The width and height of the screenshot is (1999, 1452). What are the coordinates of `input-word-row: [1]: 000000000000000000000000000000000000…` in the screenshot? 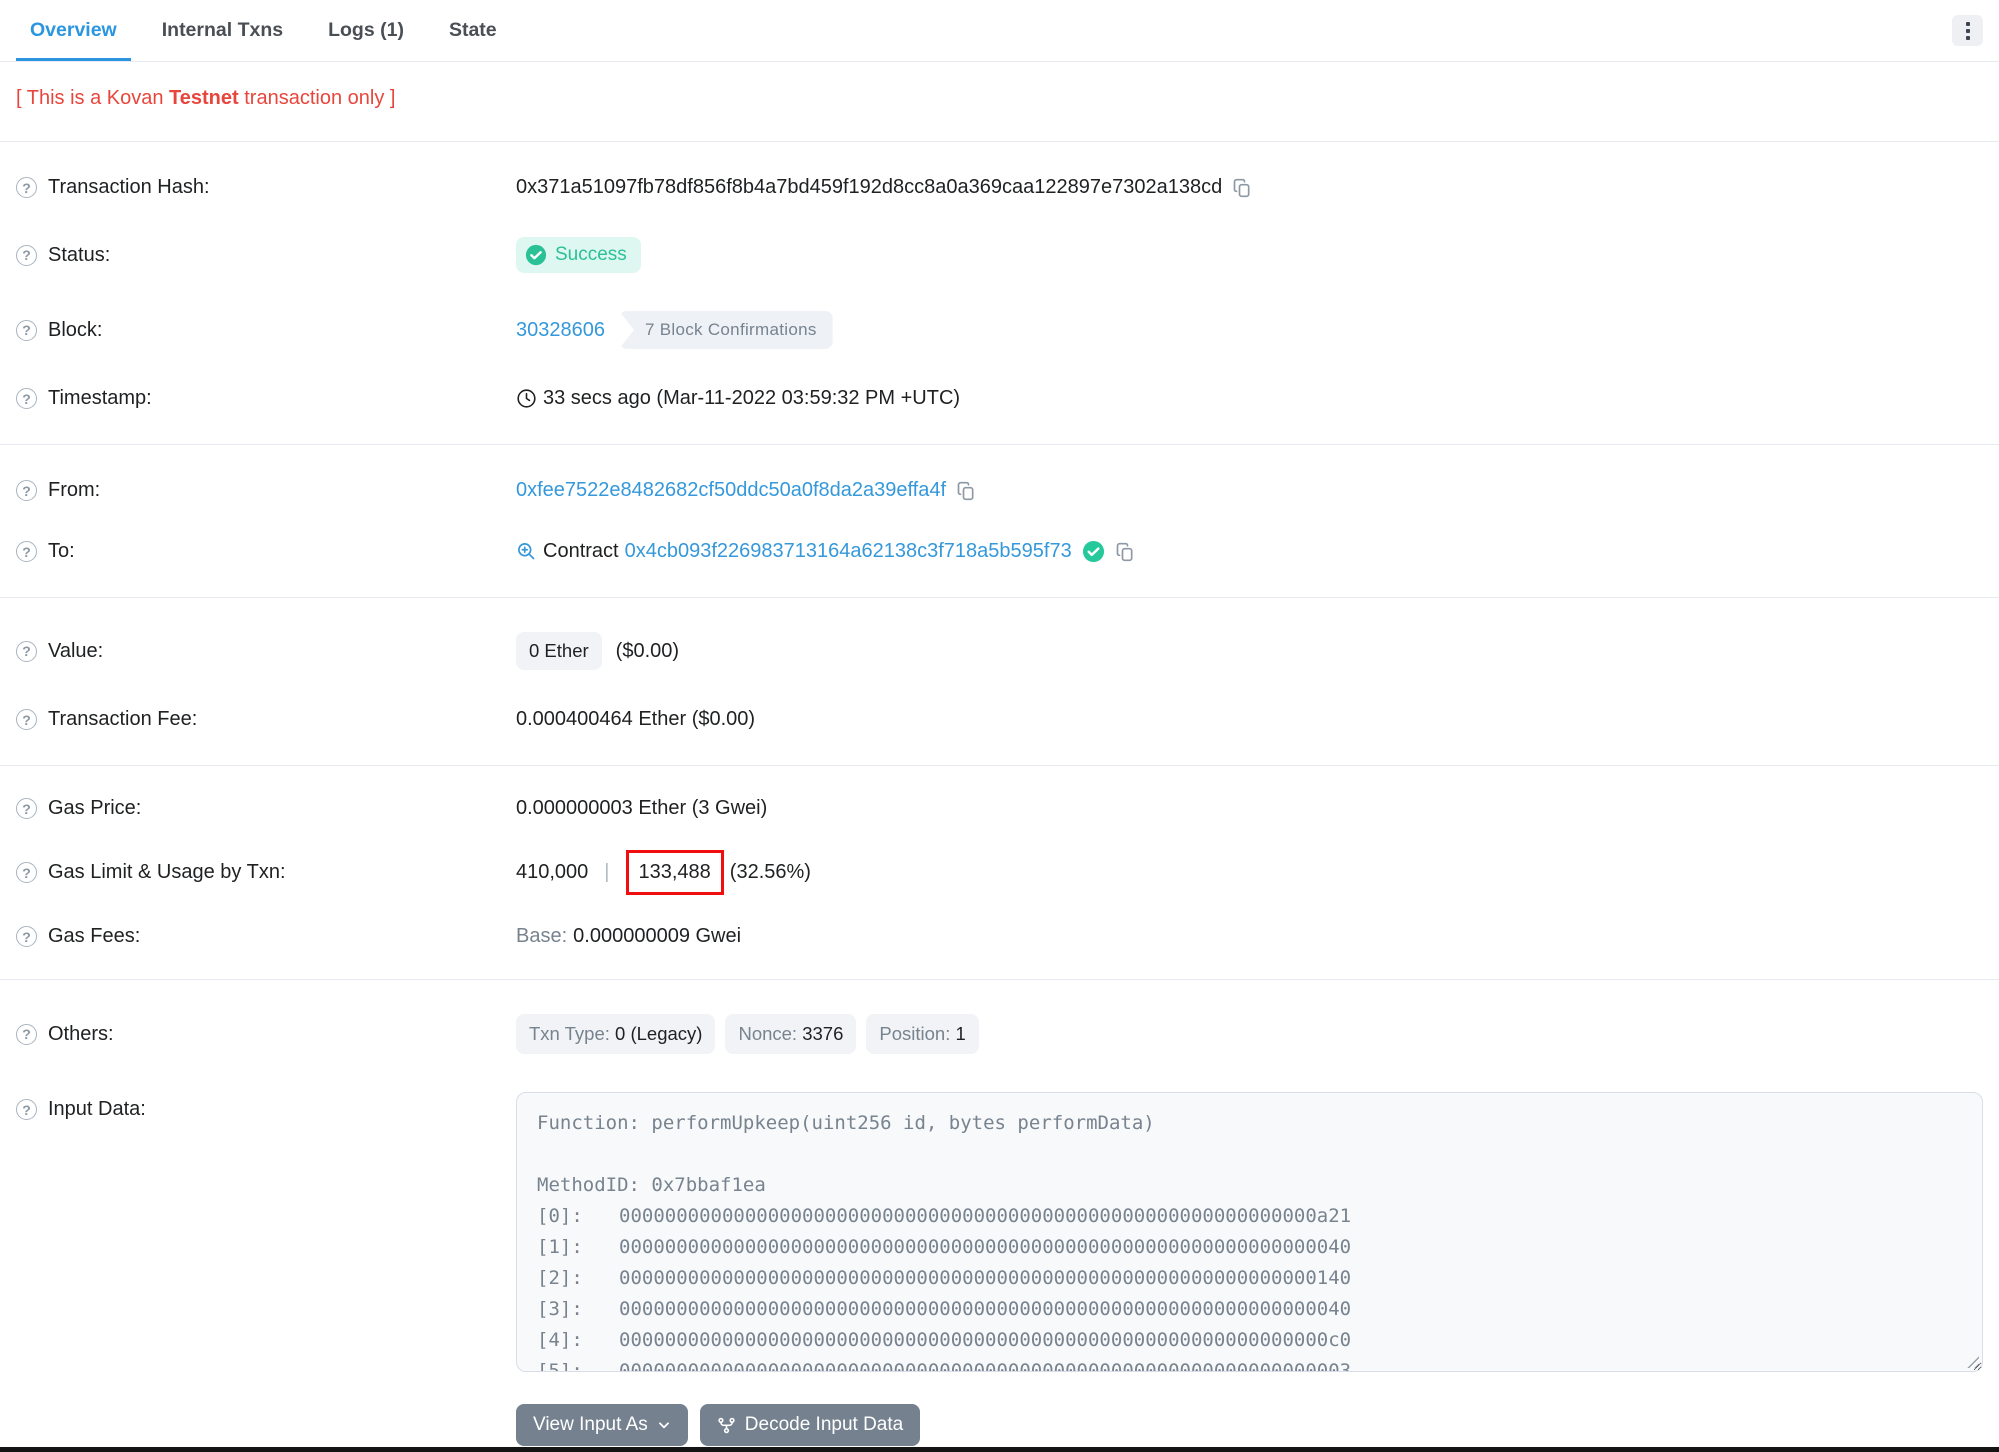 It's located at (944, 1247).